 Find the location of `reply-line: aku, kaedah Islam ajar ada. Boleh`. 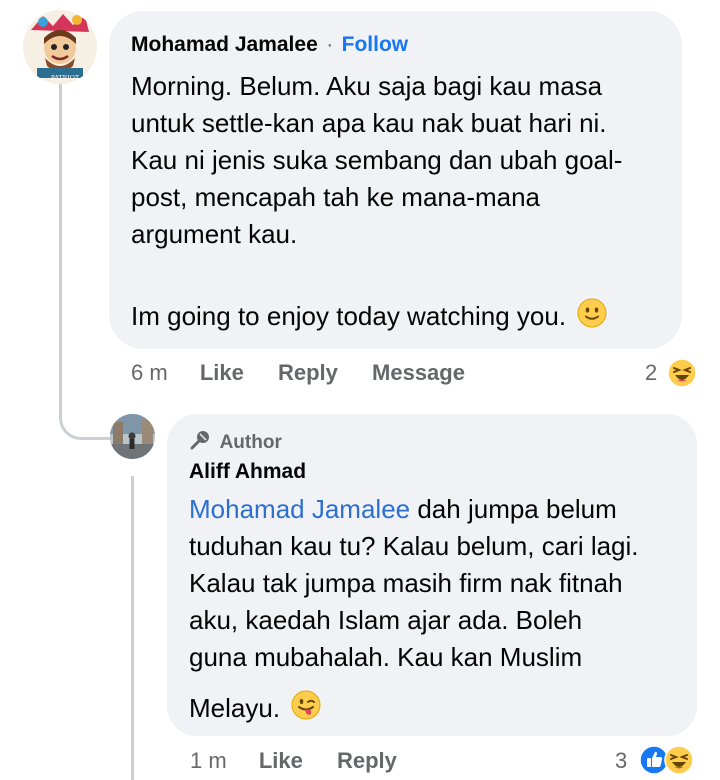

reply-line: aku, kaedah Islam ajar ada. Boleh is located at coordinates (386, 620).